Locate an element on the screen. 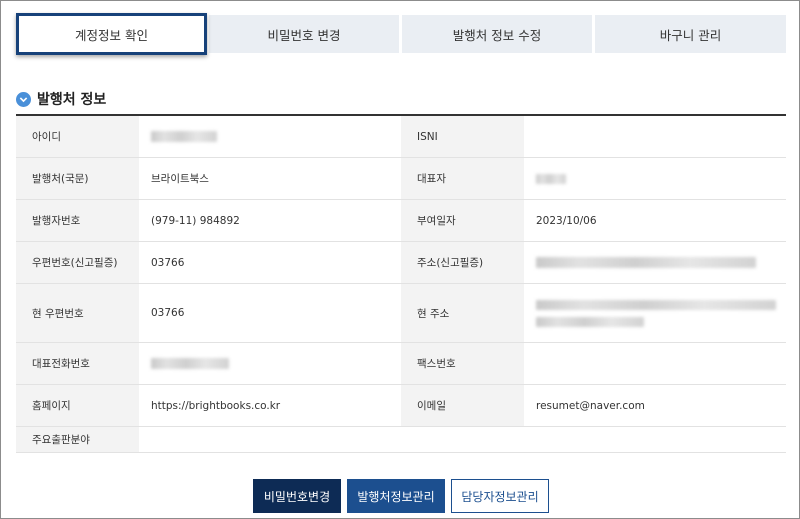 Image resolution: width=800 pixels, height=519 pixels. address-value is located at coordinates (655, 262).